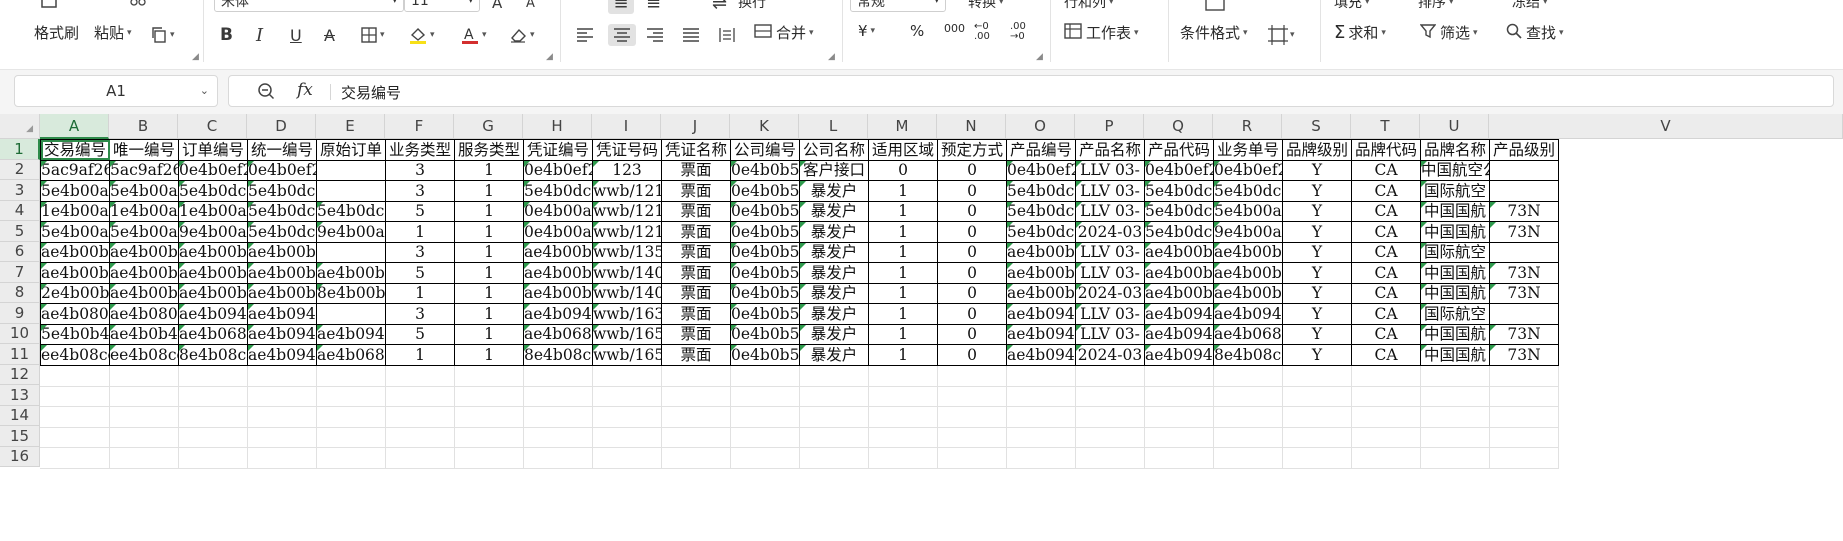 This screenshot has height=541, width=1843. I want to click on row-header: 2, so click(20, 169).